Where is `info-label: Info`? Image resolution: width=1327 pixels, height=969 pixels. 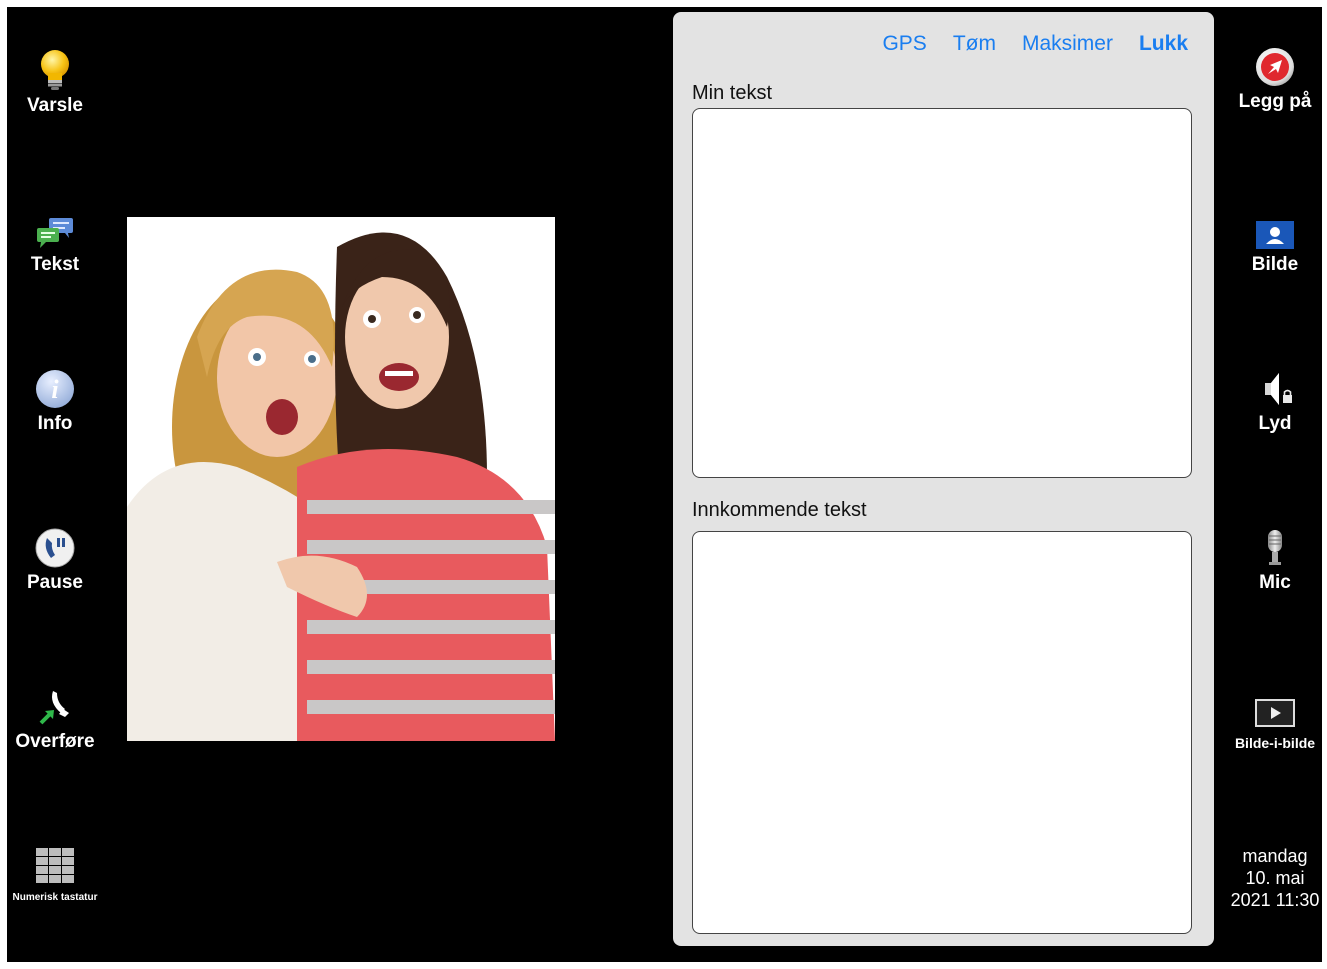 info-label: Info is located at coordinates (55, 423).